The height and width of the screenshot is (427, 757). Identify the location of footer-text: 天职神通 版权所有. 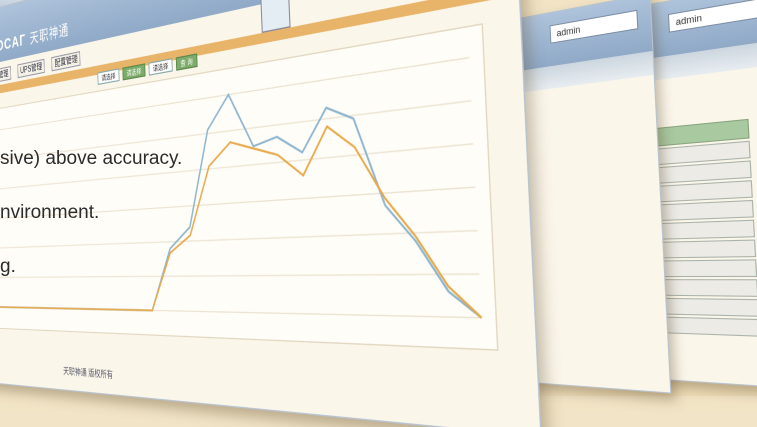
(88, 373).